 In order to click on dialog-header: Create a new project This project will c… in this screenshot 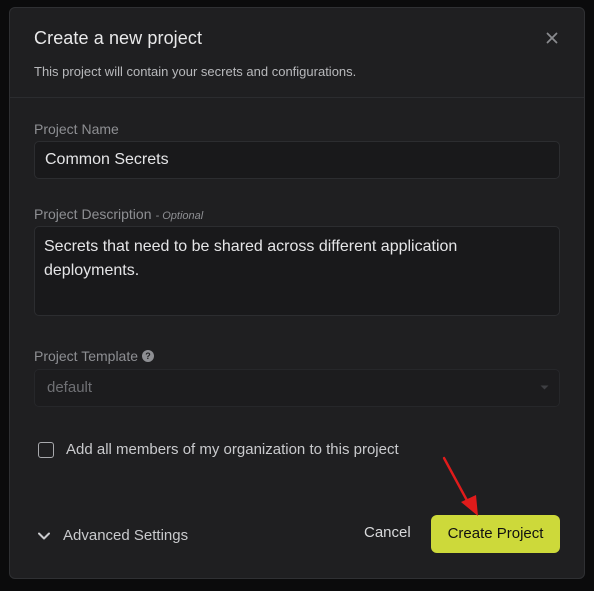, I will do `click(297, 53)`.